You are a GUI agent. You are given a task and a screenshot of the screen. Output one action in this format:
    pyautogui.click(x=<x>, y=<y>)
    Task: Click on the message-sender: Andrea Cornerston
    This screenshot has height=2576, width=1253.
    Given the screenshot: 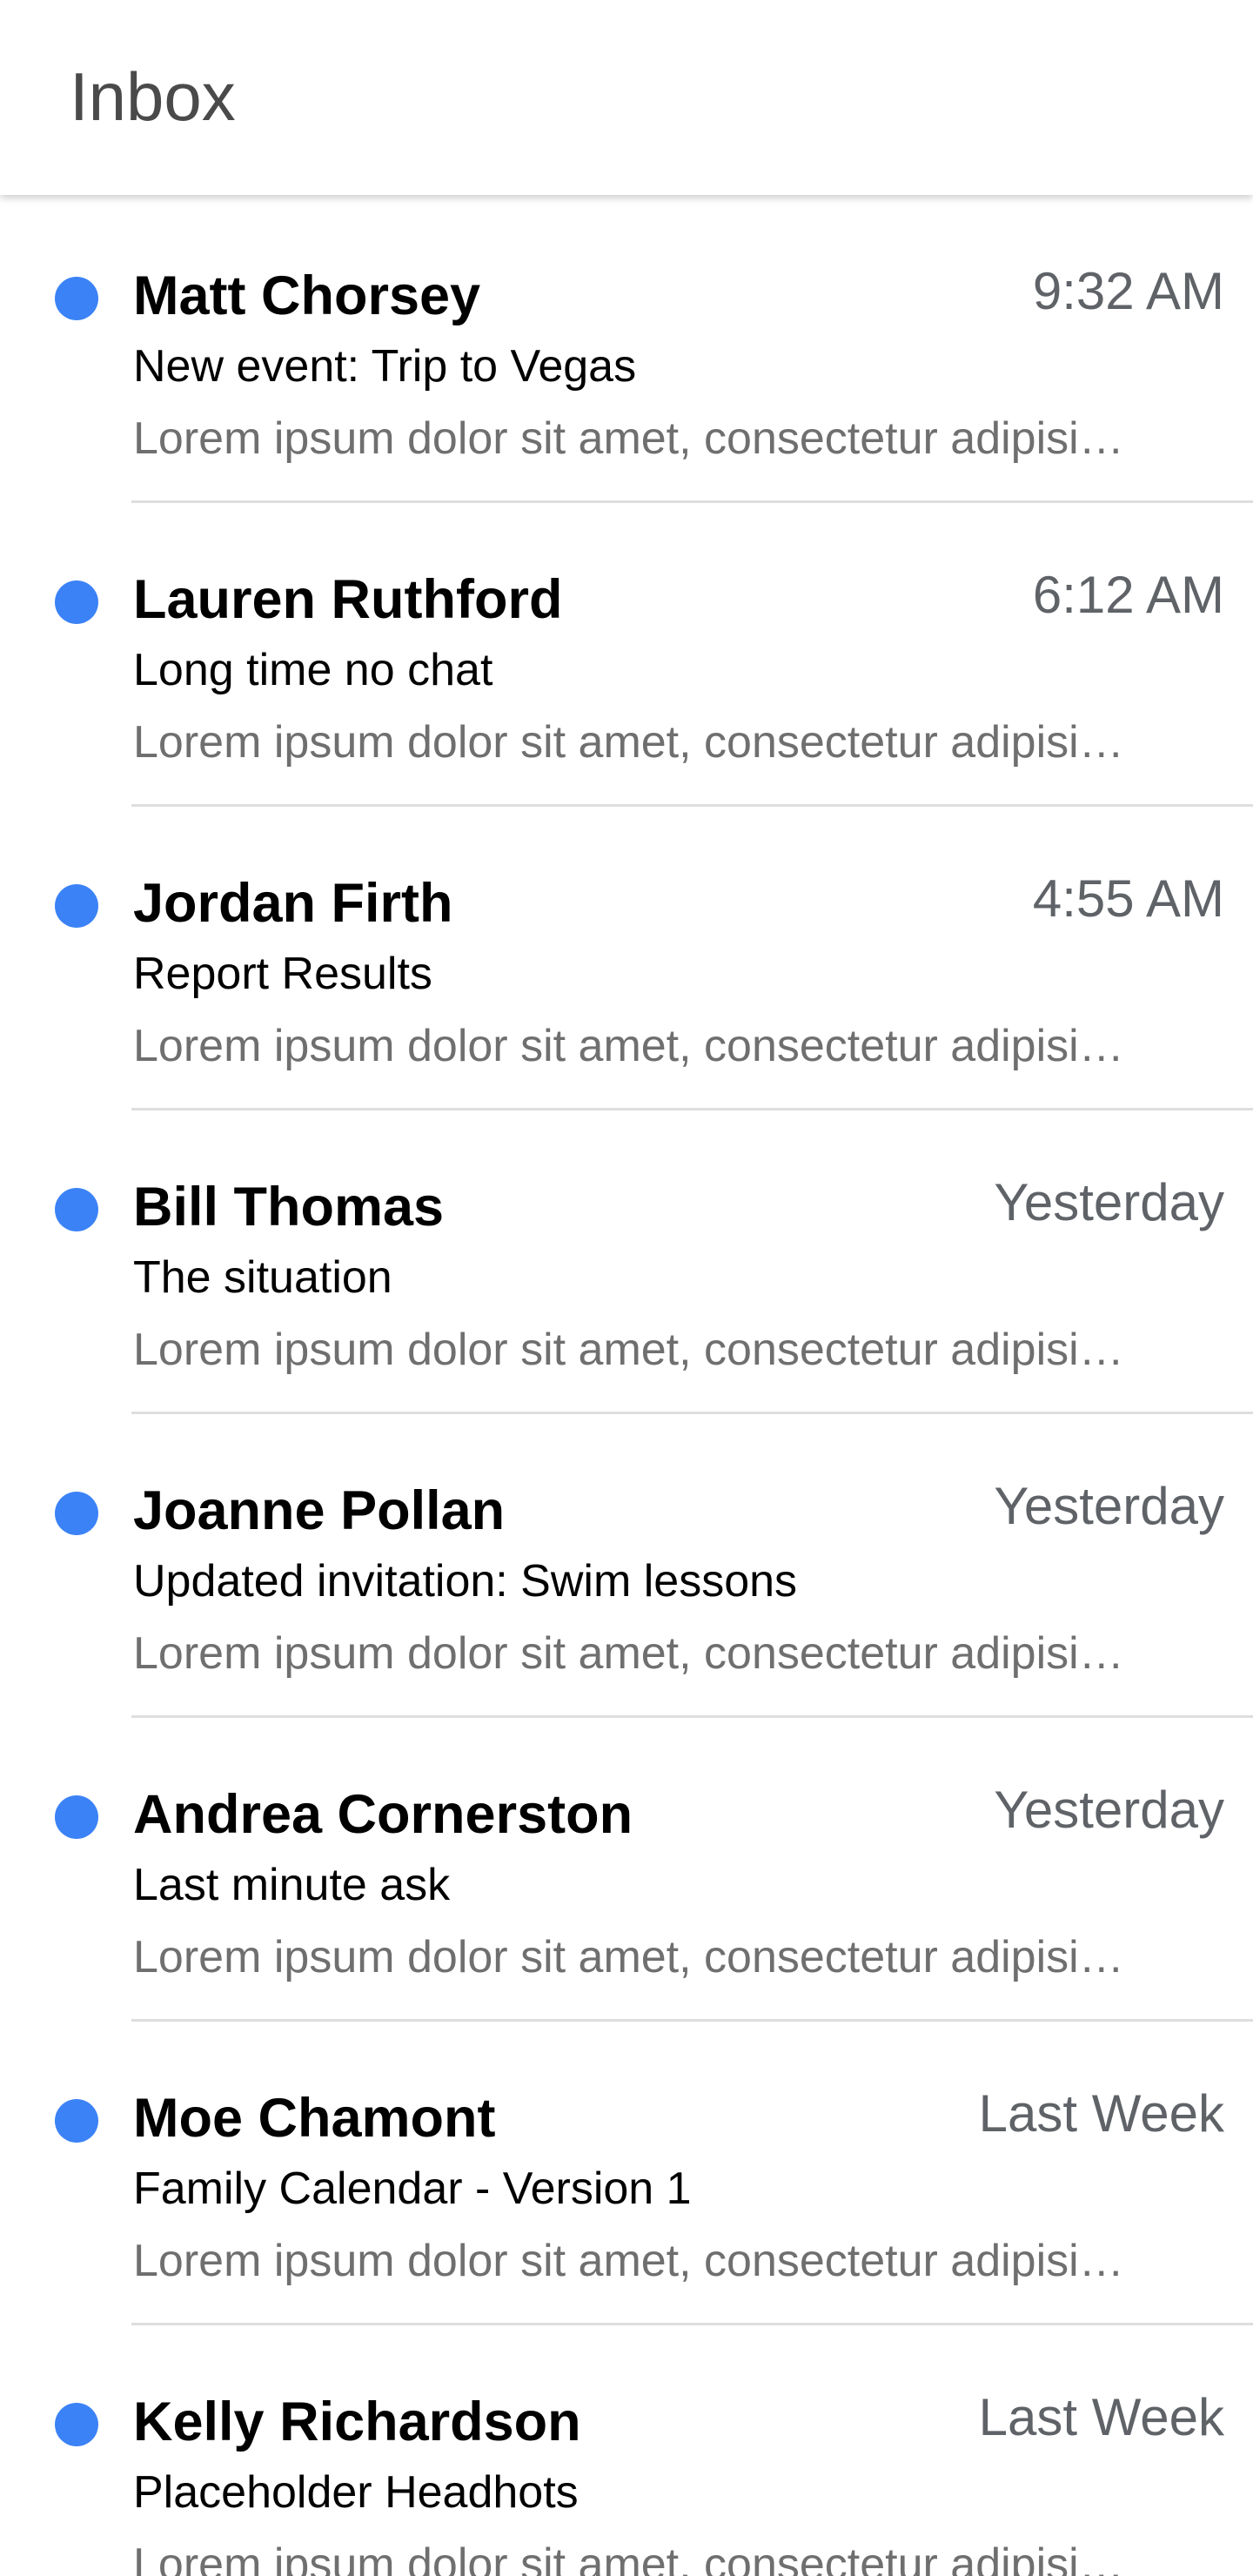 What is the action you would take?
    pyautogui.click(x=383, y=1814)
    